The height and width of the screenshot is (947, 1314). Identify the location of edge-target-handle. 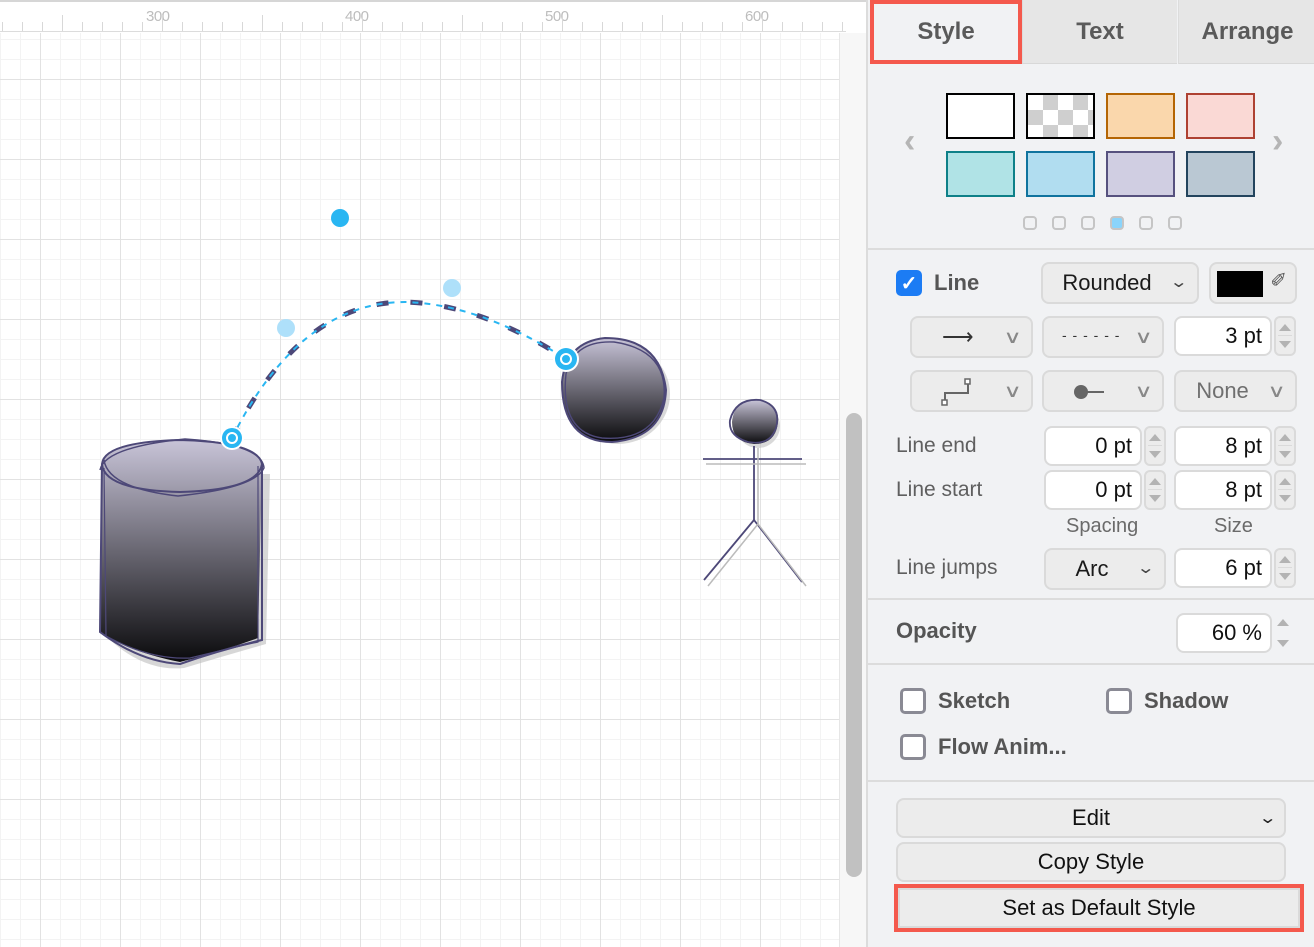
(566, 359).